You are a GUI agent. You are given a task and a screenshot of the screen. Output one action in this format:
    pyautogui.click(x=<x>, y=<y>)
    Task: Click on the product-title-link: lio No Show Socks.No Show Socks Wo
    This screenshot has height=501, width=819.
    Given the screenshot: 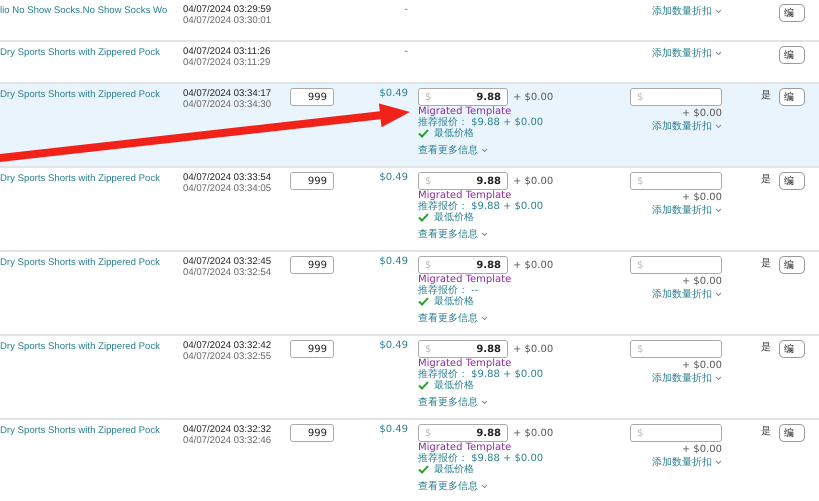 What is the action you would take?
    pyautogui.click(x=91, y=10)
    